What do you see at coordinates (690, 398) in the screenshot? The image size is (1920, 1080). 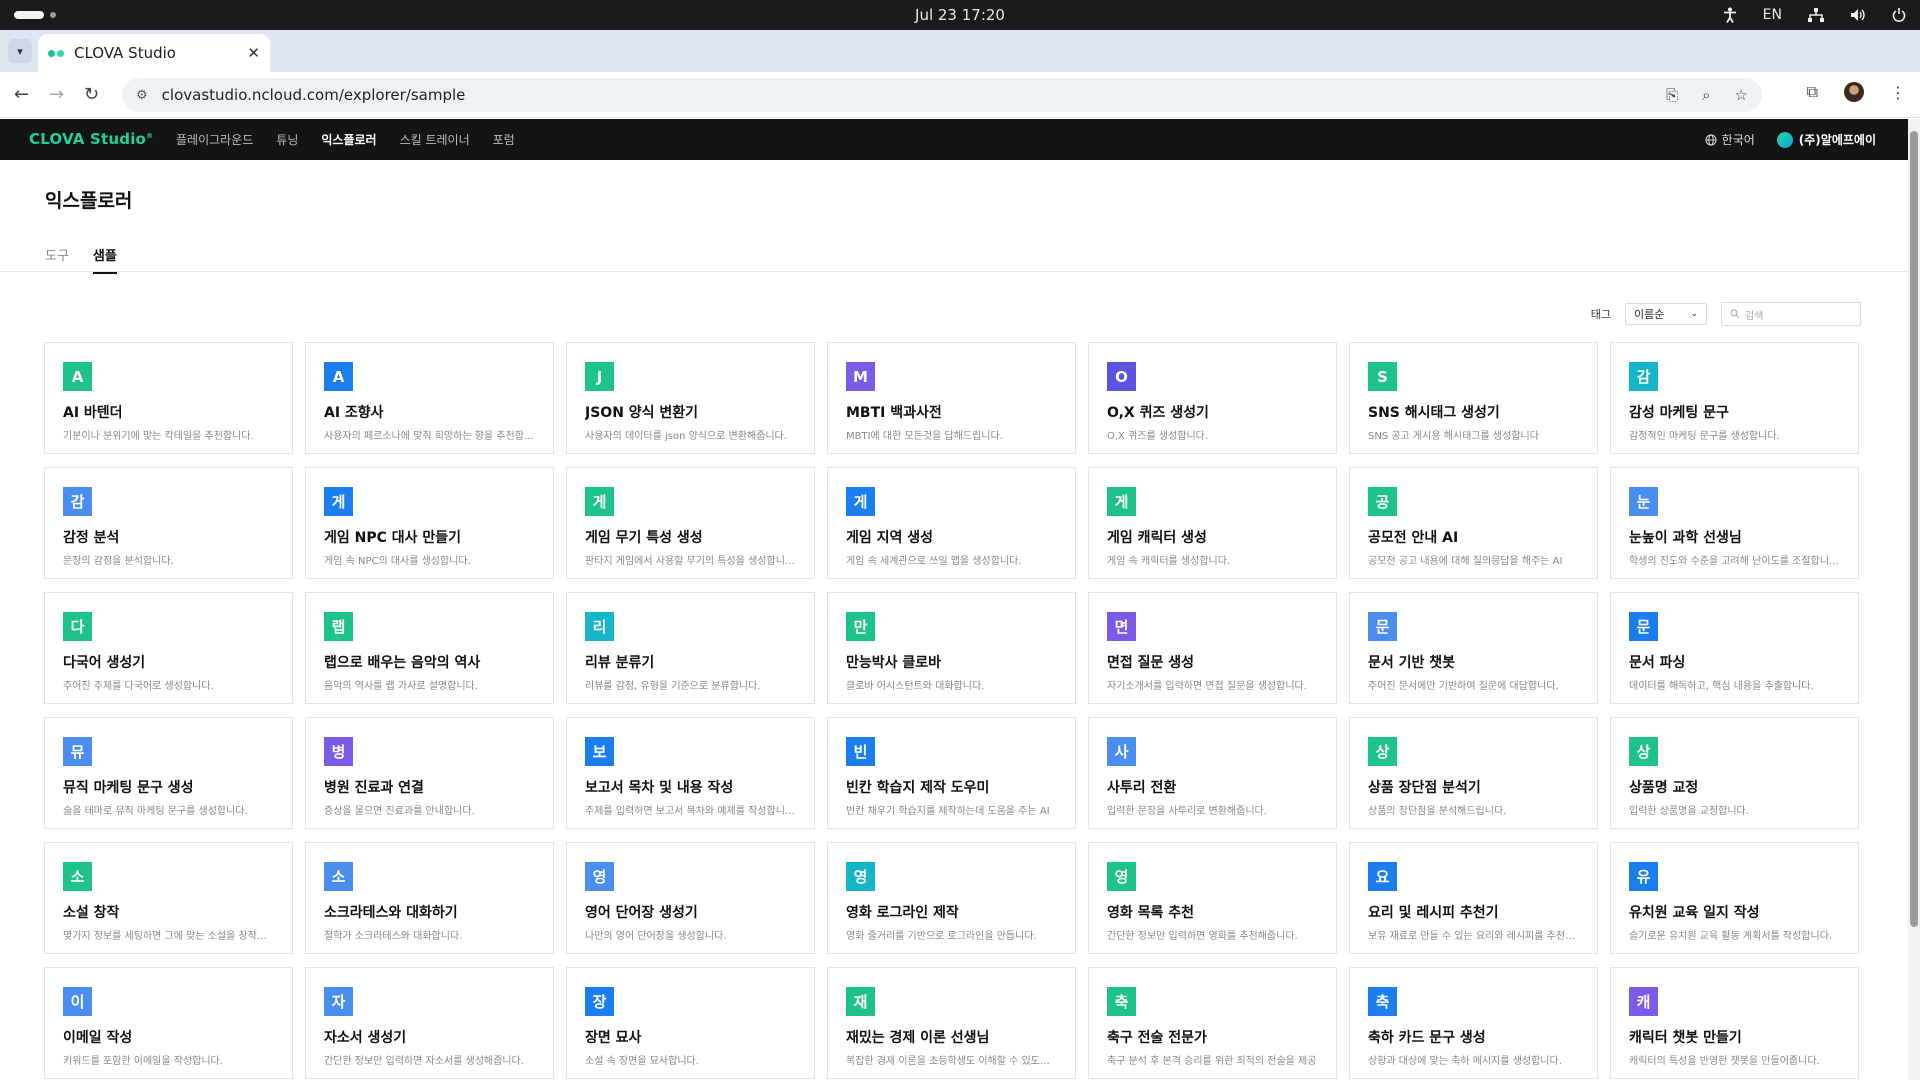 I see `sample-card: J JSON 양식 변환기 사용자의 데이터를 json 양식으로 변환해줍니다.` at bounding box center [690, 398].